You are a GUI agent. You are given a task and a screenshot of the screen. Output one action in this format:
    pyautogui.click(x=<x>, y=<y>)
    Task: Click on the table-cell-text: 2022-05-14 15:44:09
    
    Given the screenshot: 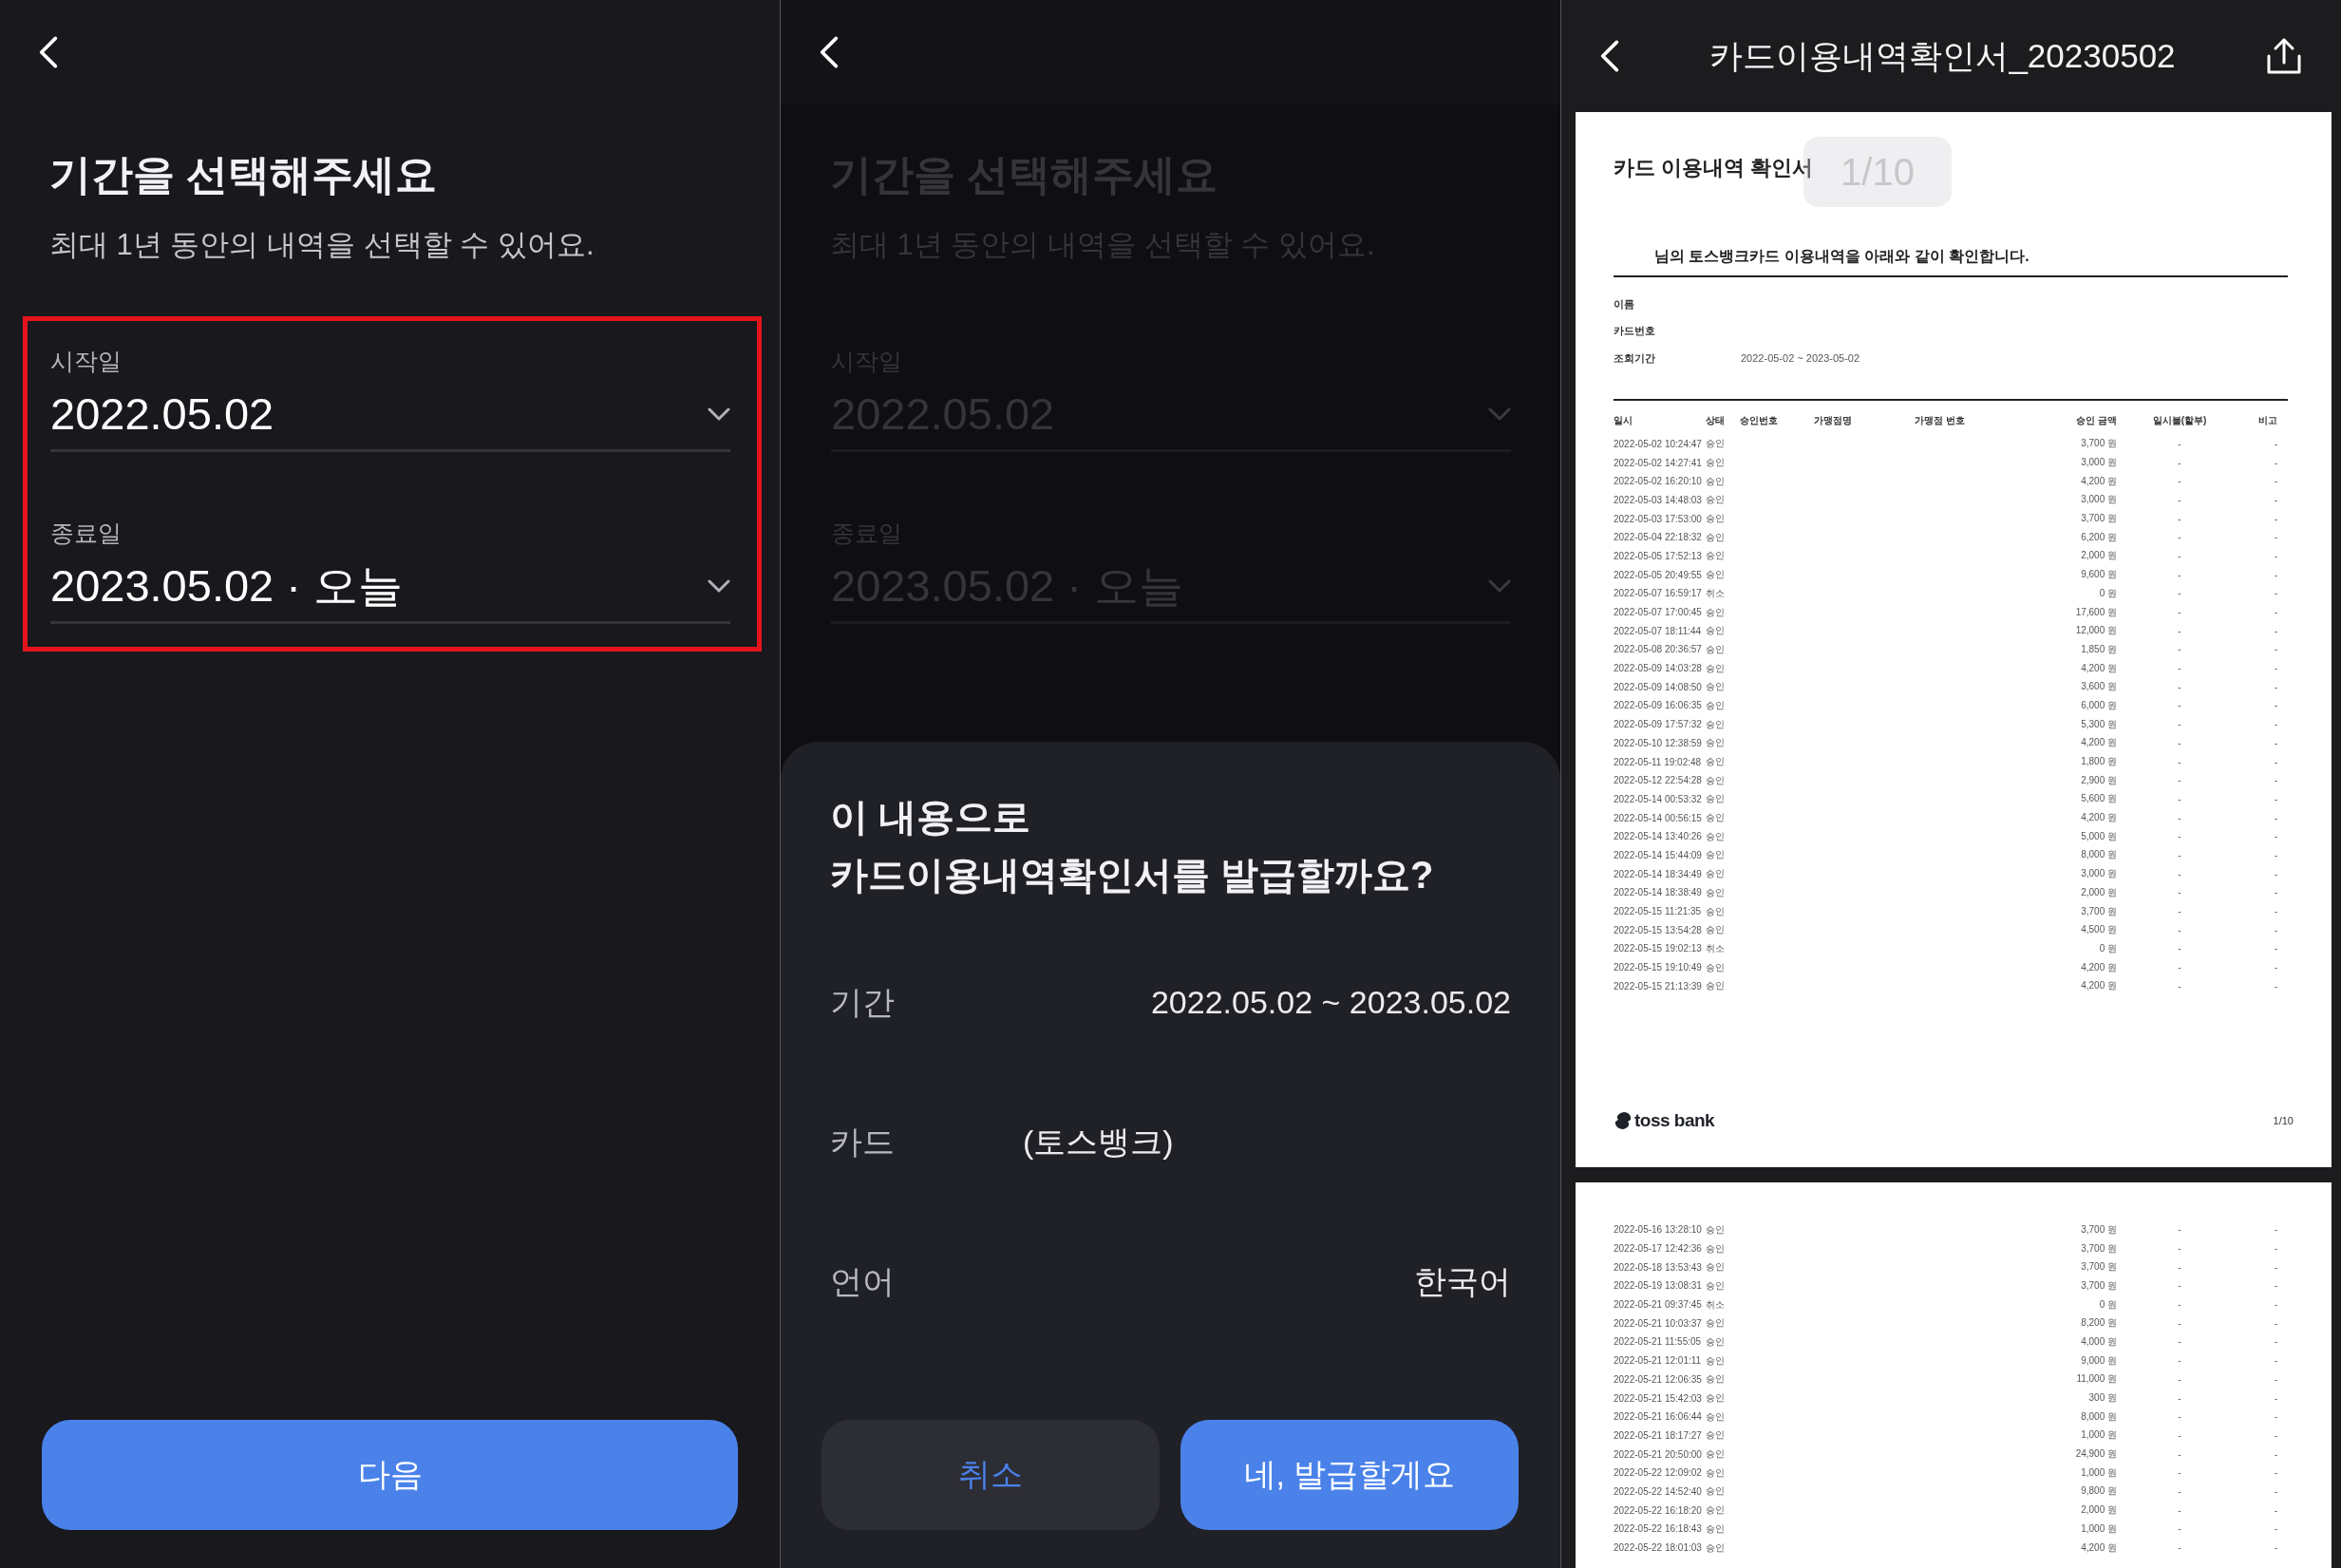 What is the action you would take?
    pyautogui.click(x=1658, y=854)
    